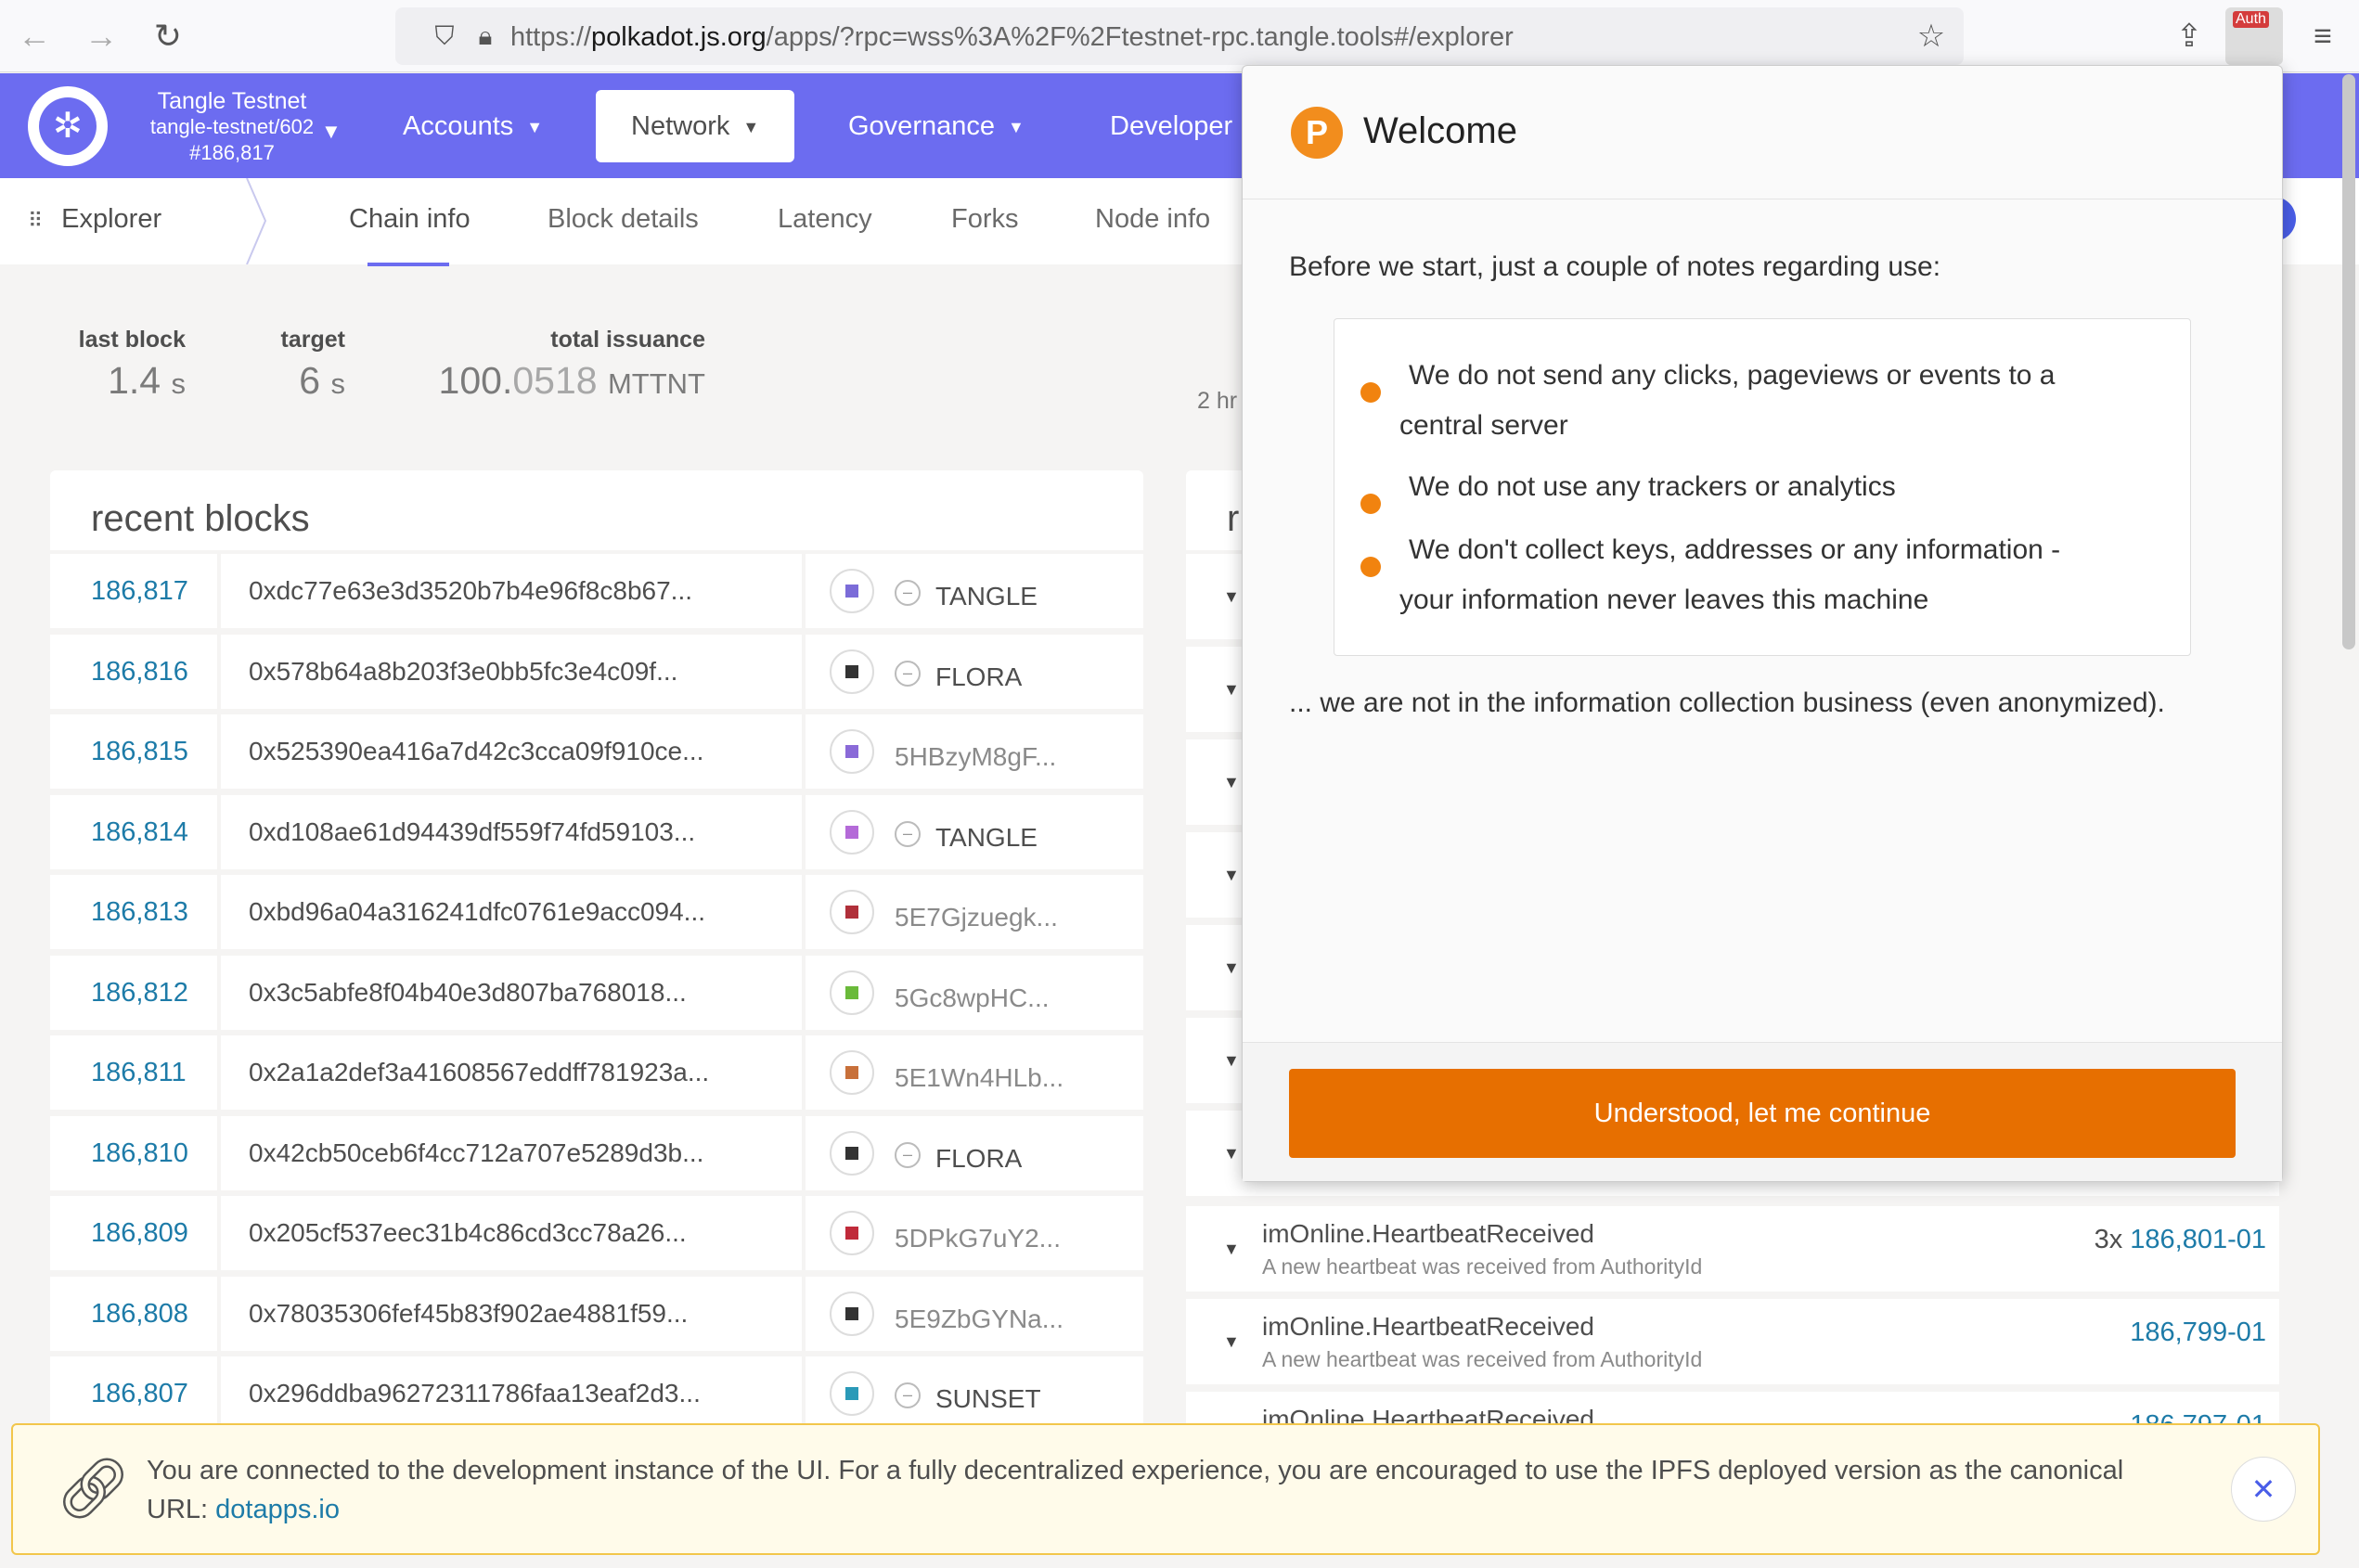  I want to click on chain-spec: tangle-testnet/602, so click(232, 127).